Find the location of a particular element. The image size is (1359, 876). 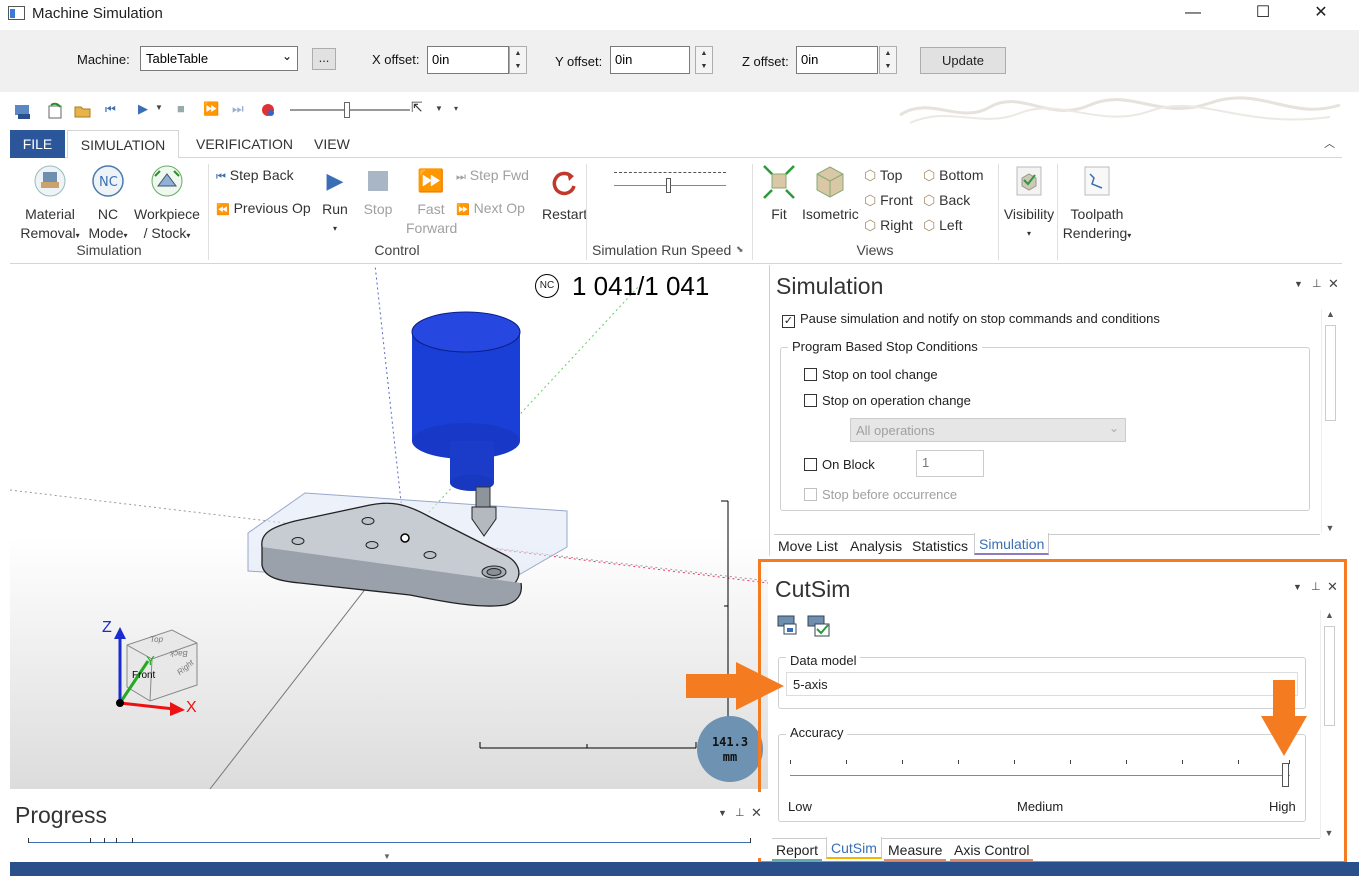

step-fwd-button: ⏭ Step Fwd is located at coordinates (492, 176).